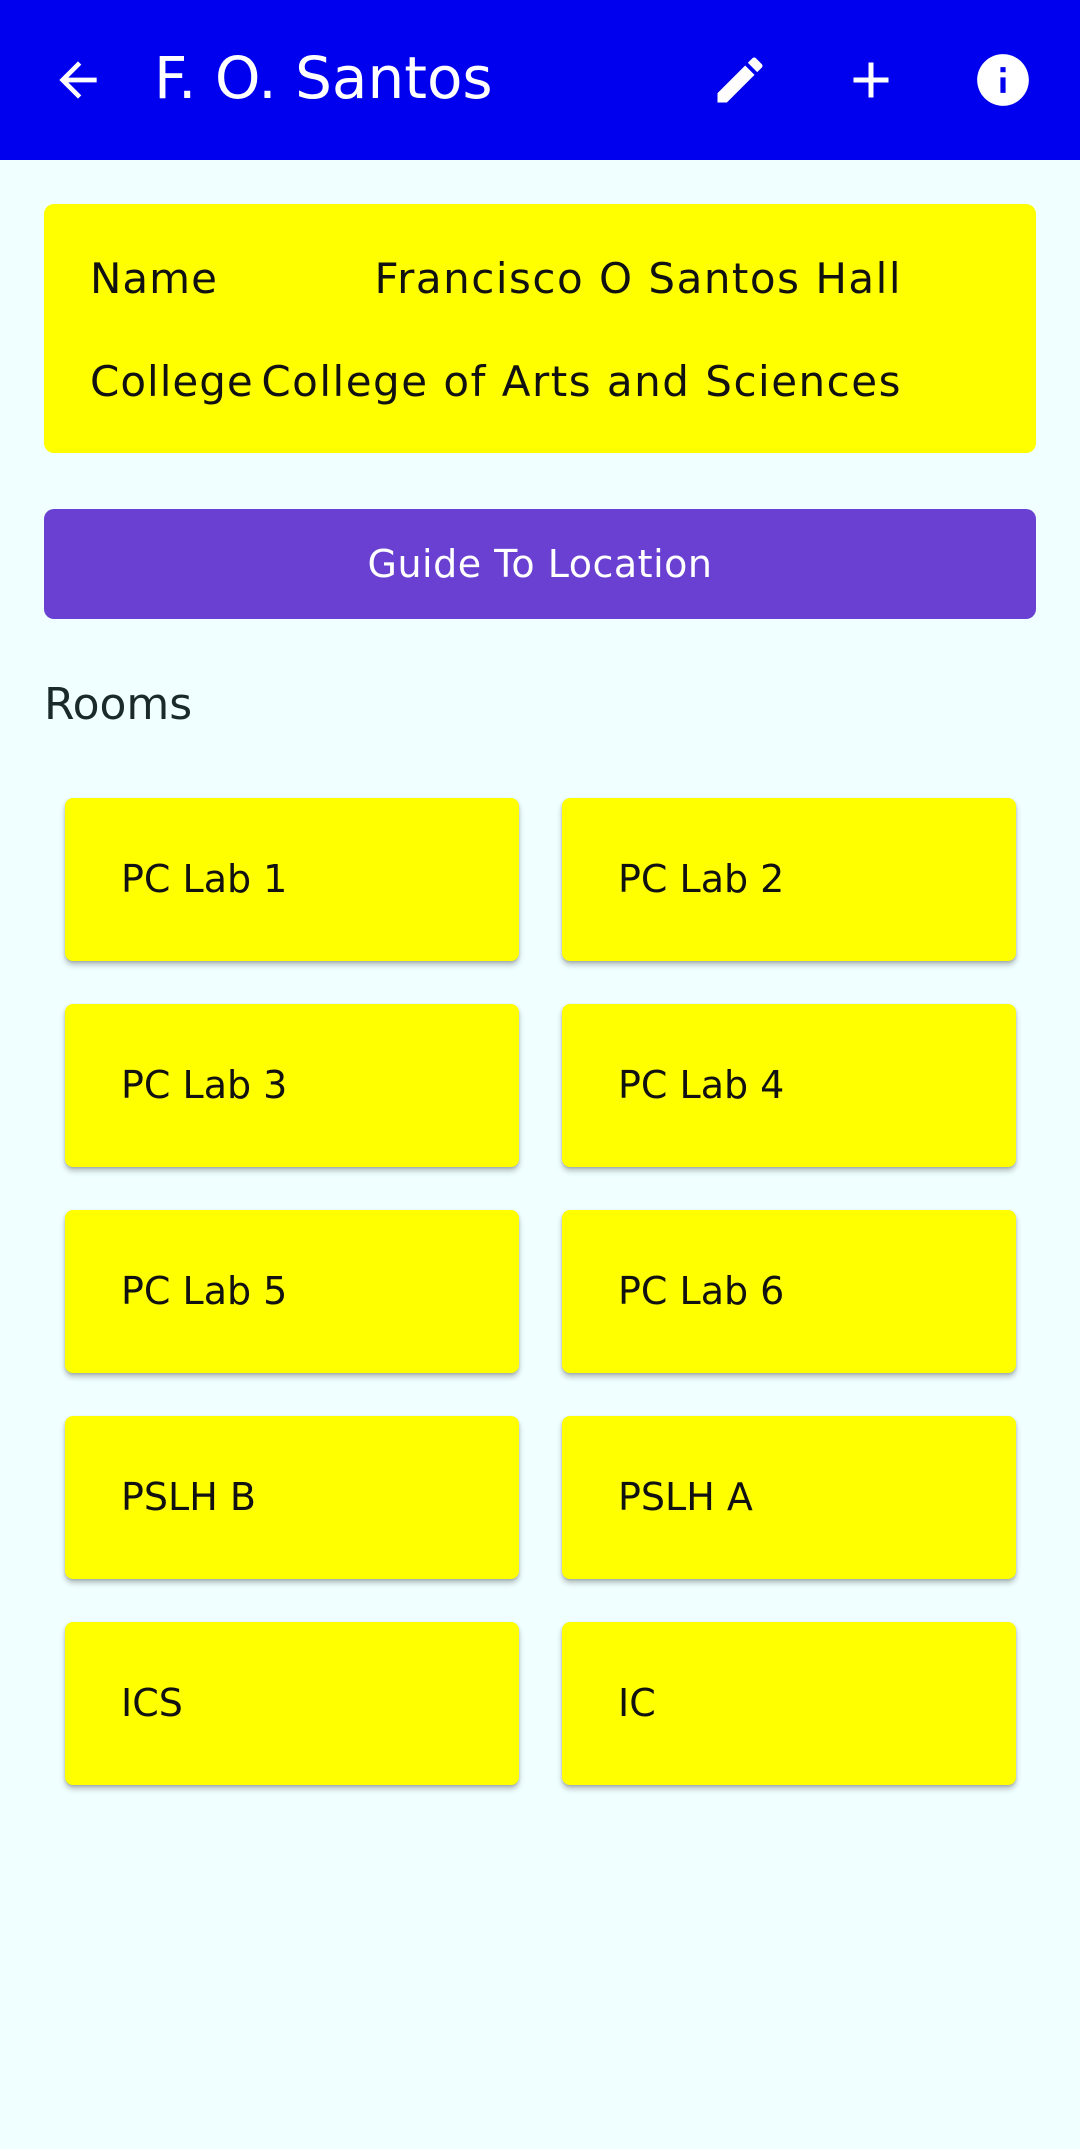 This screenshot has width=1080, height=2149. What do you see at coordinates (188, 1497) in the screenshot?
I see `room-label: PSLH B` at bounding box center [188, 1497].